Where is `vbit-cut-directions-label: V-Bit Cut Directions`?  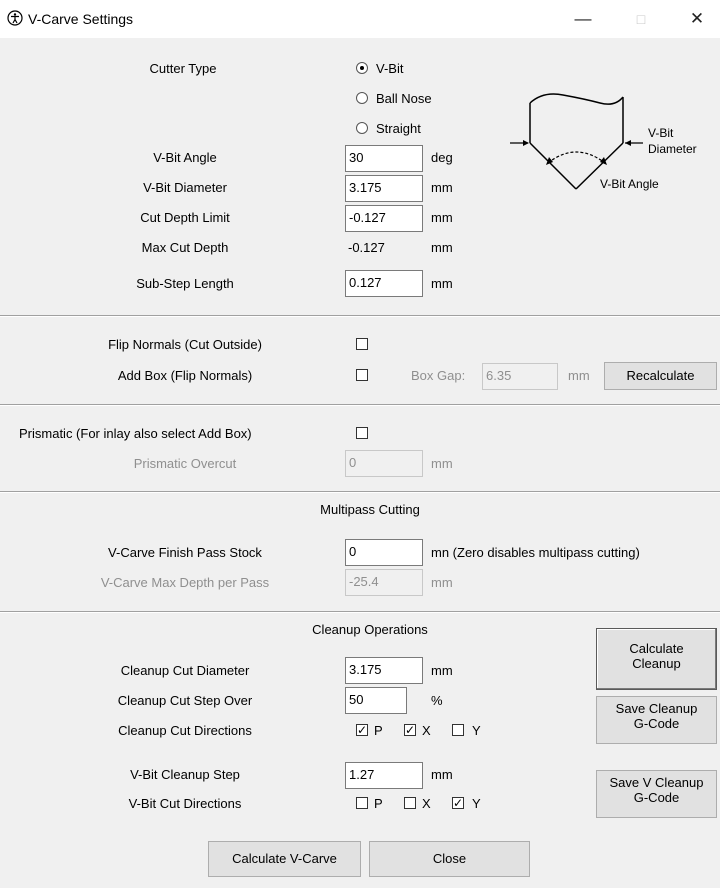
vbit-cut-directions-label: V-Bit Cut Directions is located at coordinates (185, 803).